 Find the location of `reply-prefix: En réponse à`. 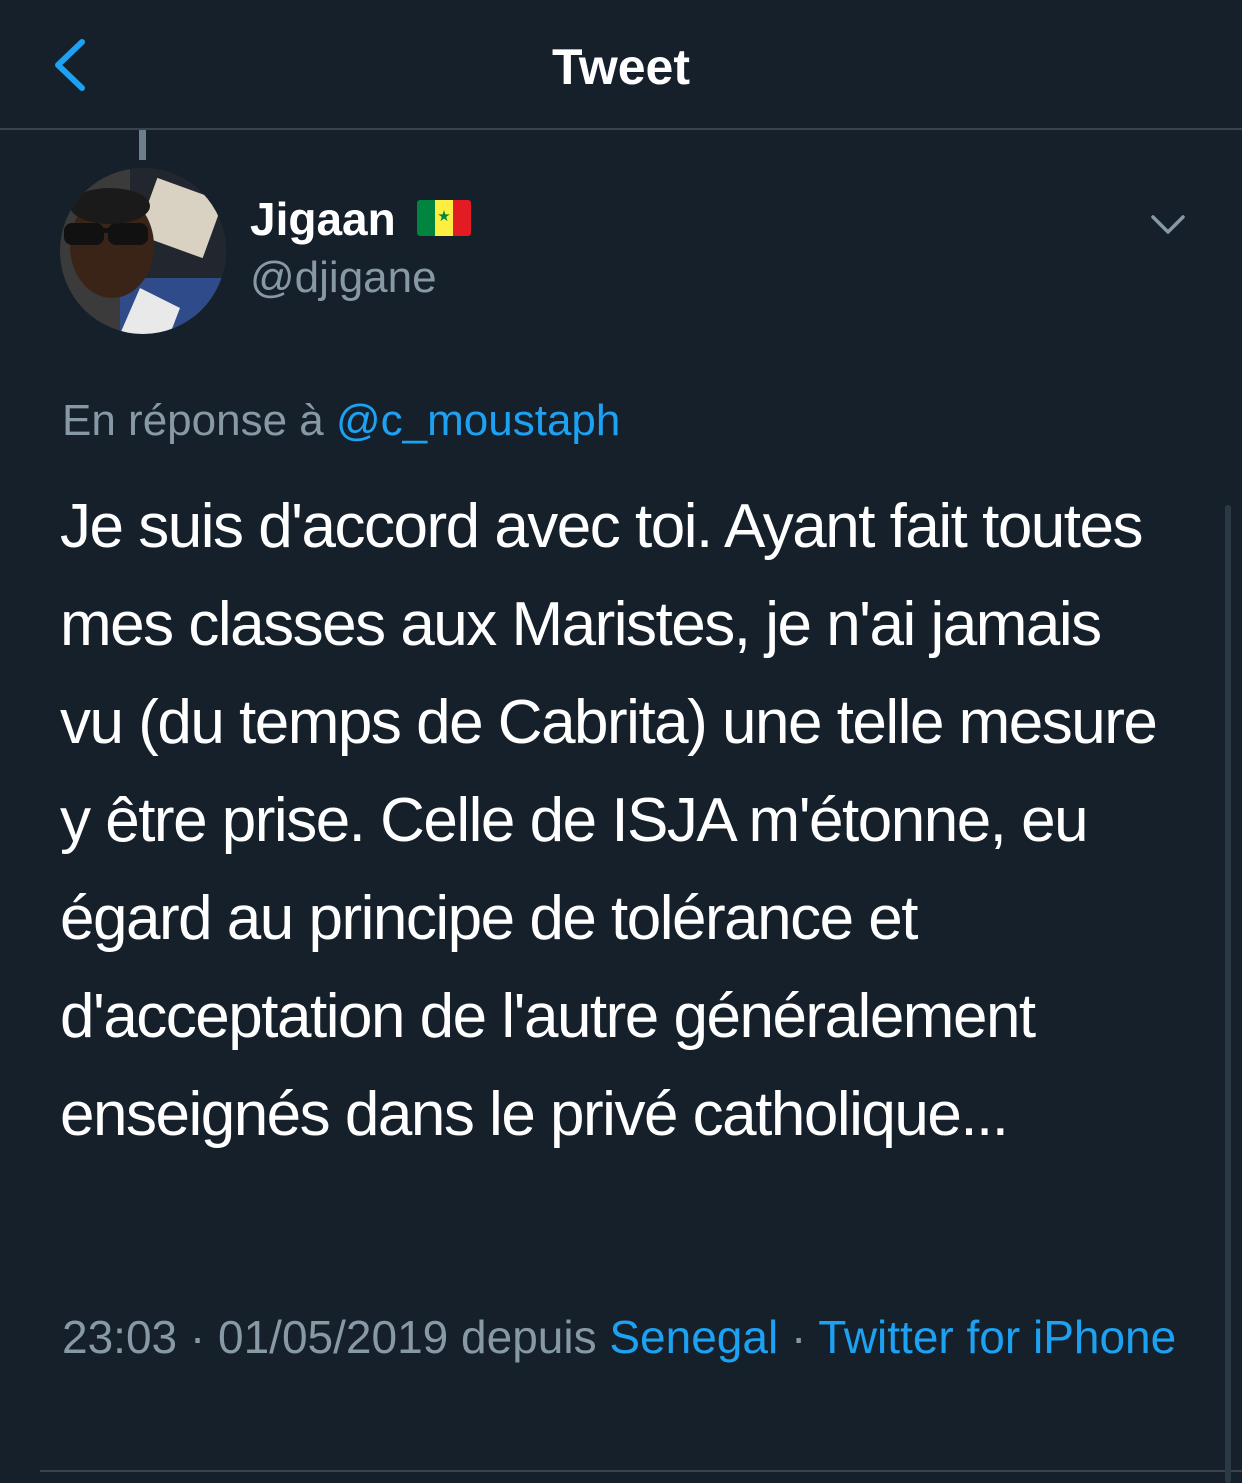

reply-prefix: En réponse à is located at coordinates (193, 420).